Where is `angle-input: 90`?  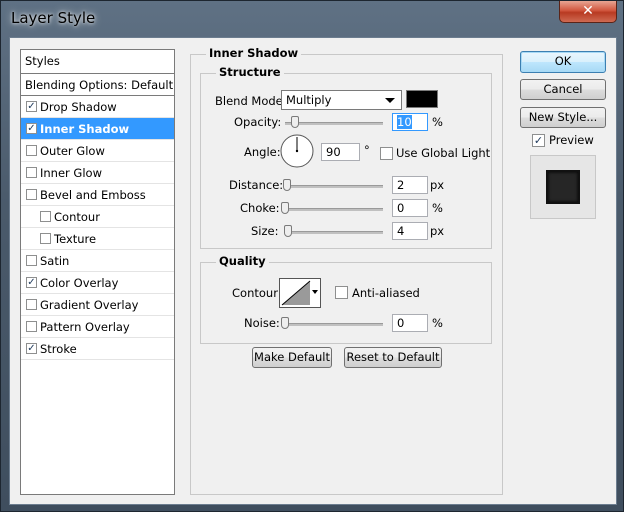 angle-input: 90 is located at coordinates (340, 152).